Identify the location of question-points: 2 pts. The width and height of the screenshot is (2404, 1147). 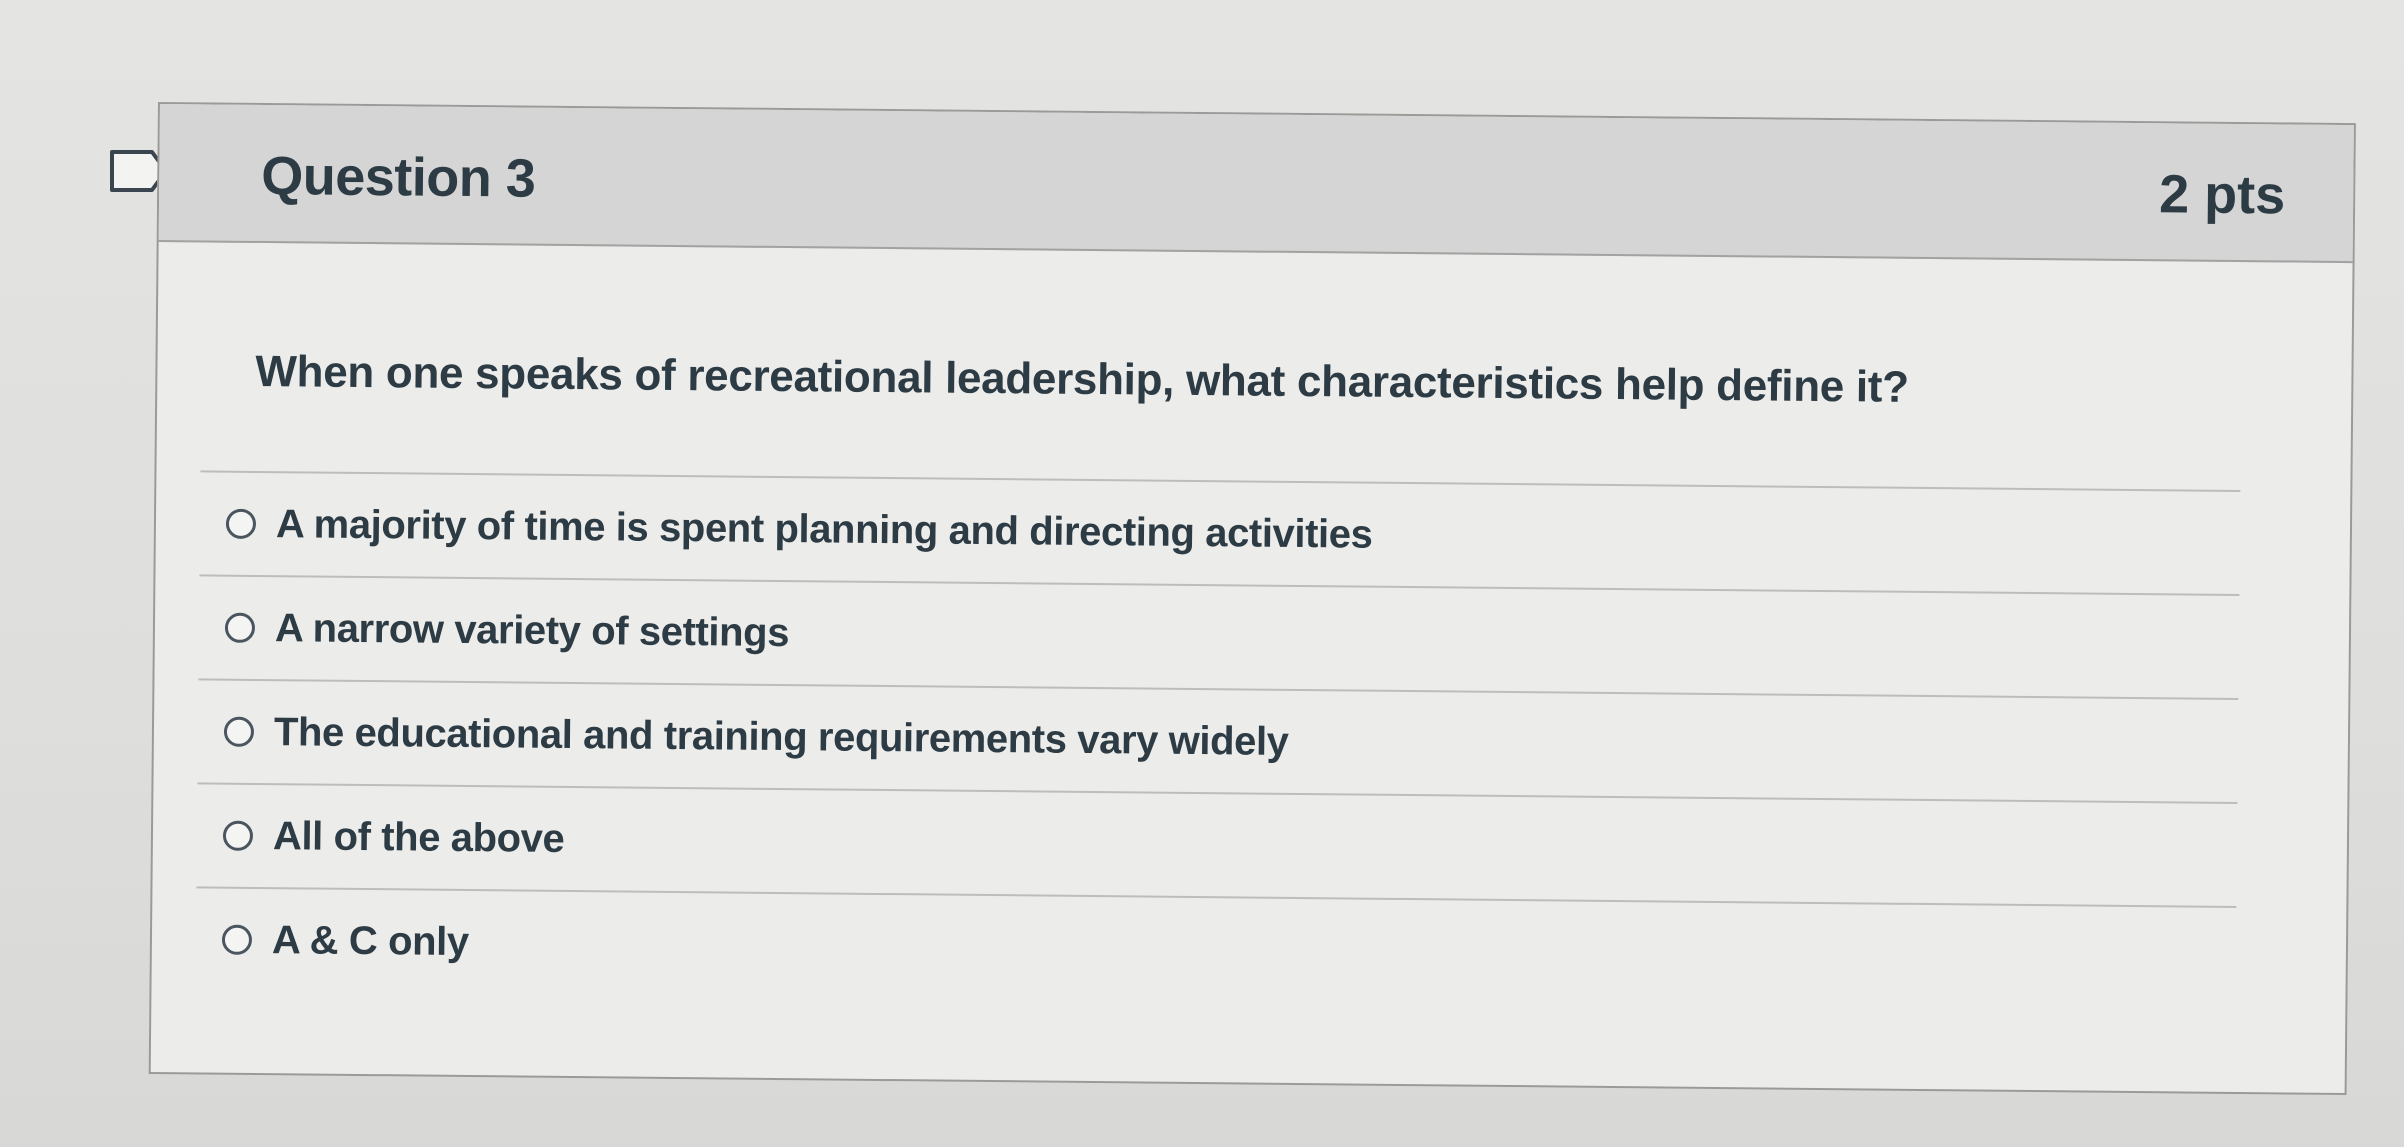
(2222, 195).